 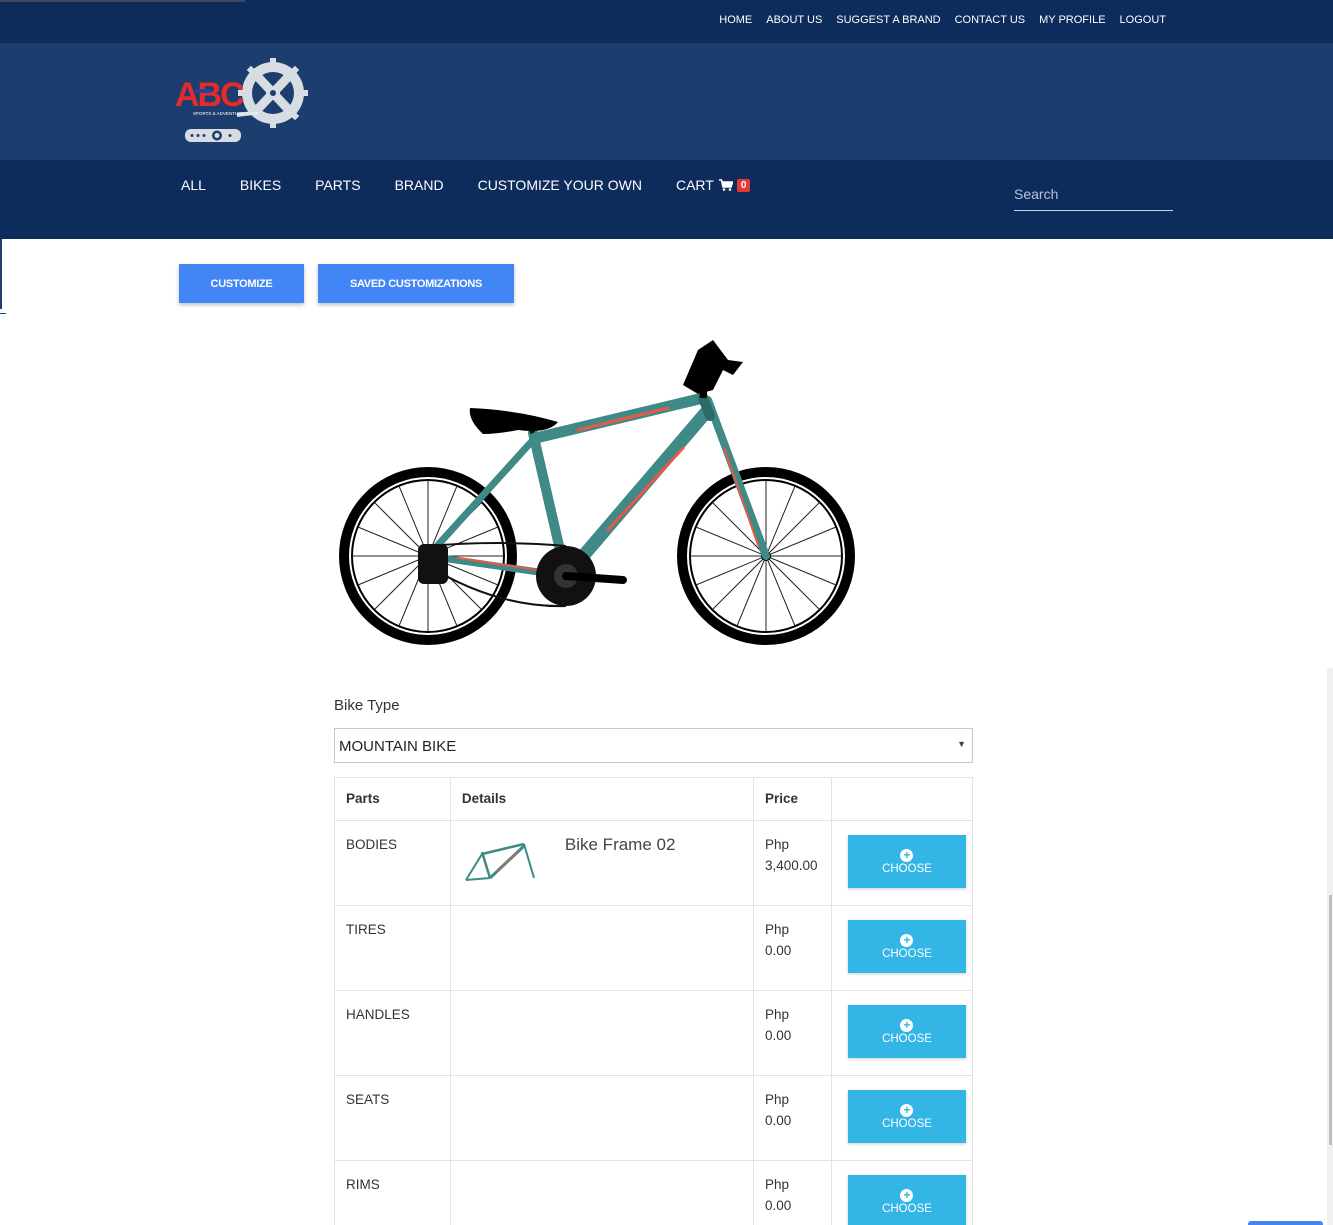 What do you see at coordinates (1072, 20) in the screenshot?
I see `top-link-profile: MY PROFILE` at bounding box center [1072, 20].